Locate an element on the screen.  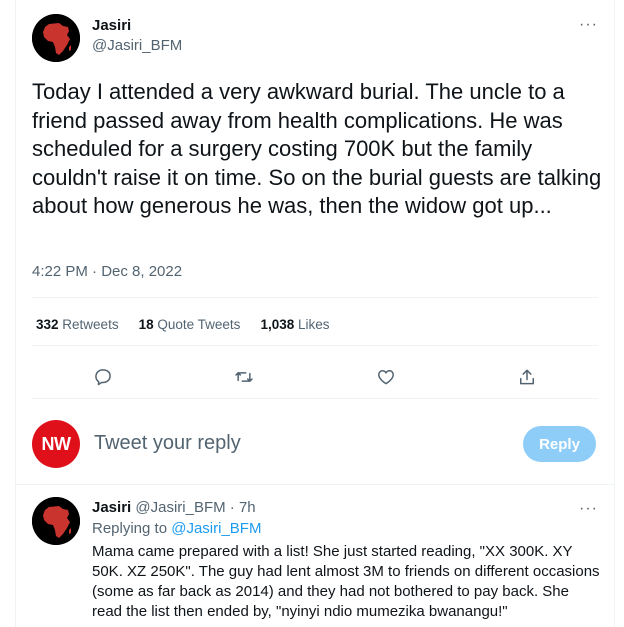
retweet-button is located at coordinates (244, 377).